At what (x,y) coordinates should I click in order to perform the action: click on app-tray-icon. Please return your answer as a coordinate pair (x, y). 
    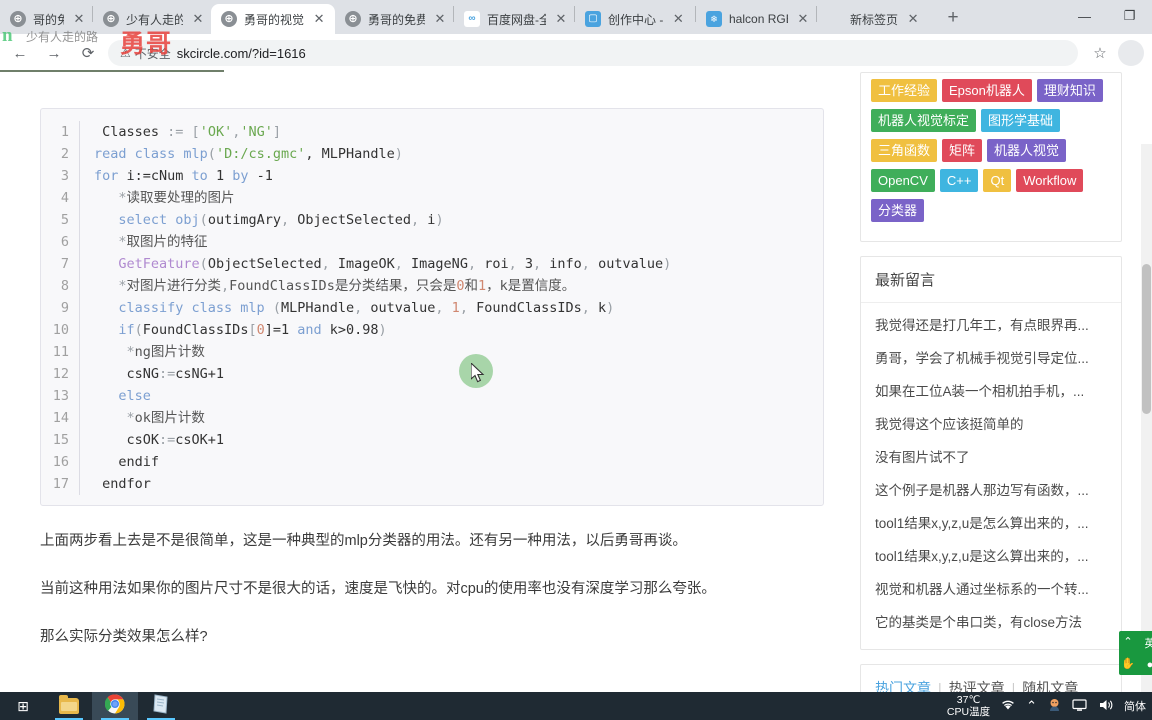
    Looking at the image, I should click on (1054, 706).